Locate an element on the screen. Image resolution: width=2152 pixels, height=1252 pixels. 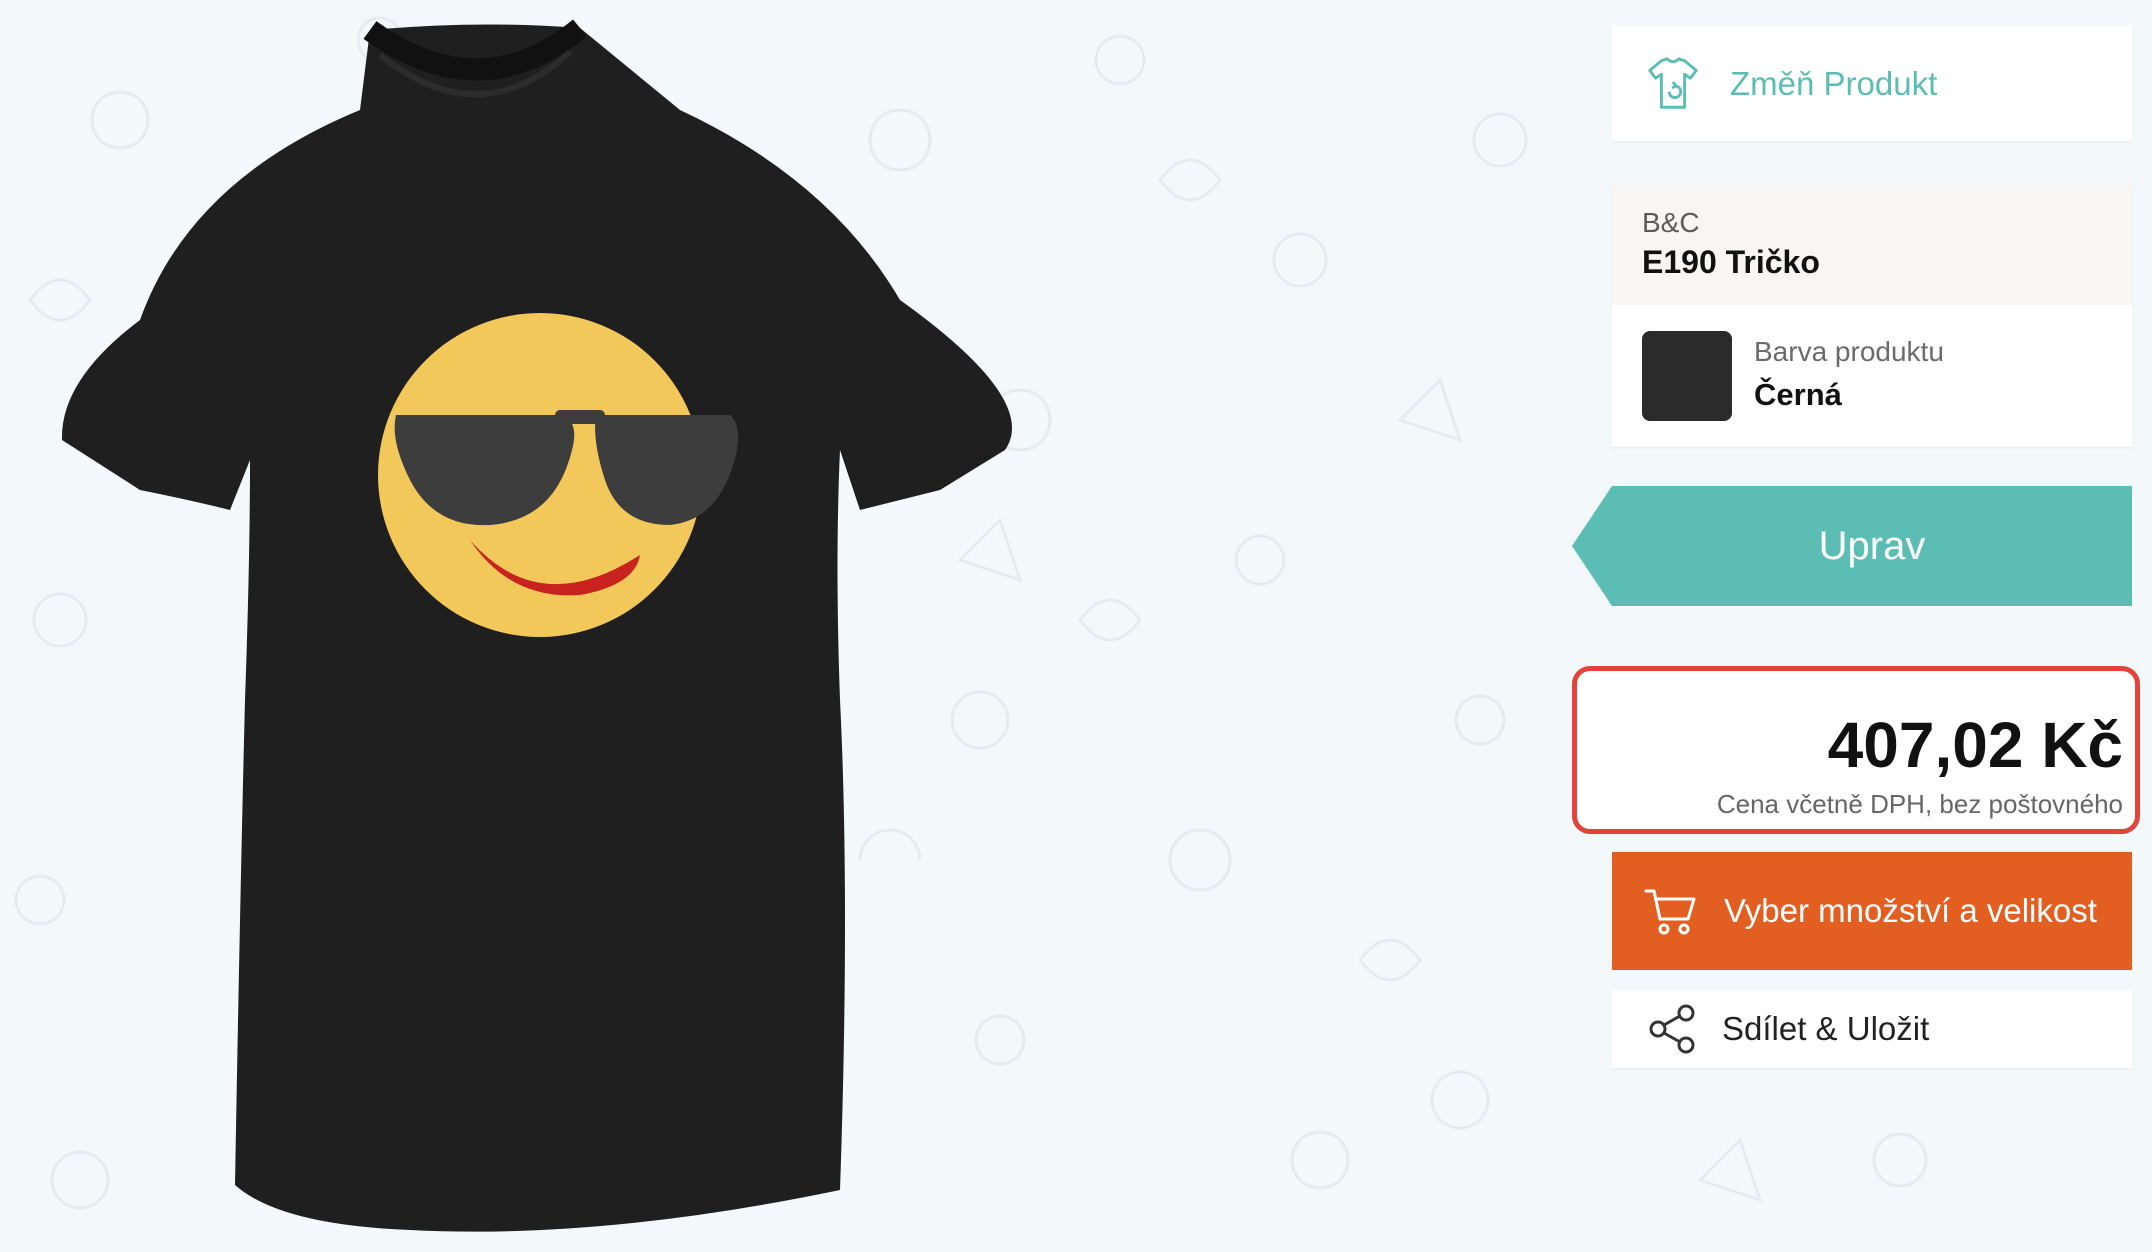
color-label: Barva produktu is located at coordinates (1849, 351).